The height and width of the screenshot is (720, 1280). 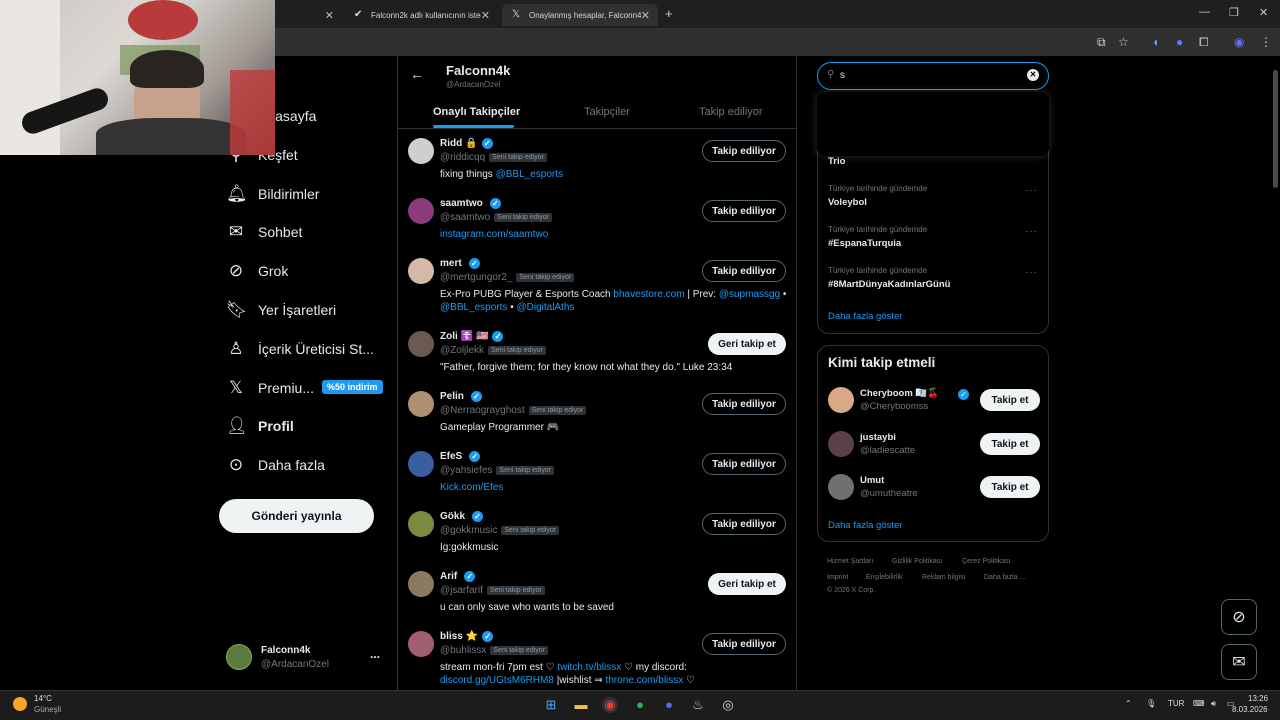 I want to click on footer-link: Erişilebilirlik, so click(x=884, y=577).